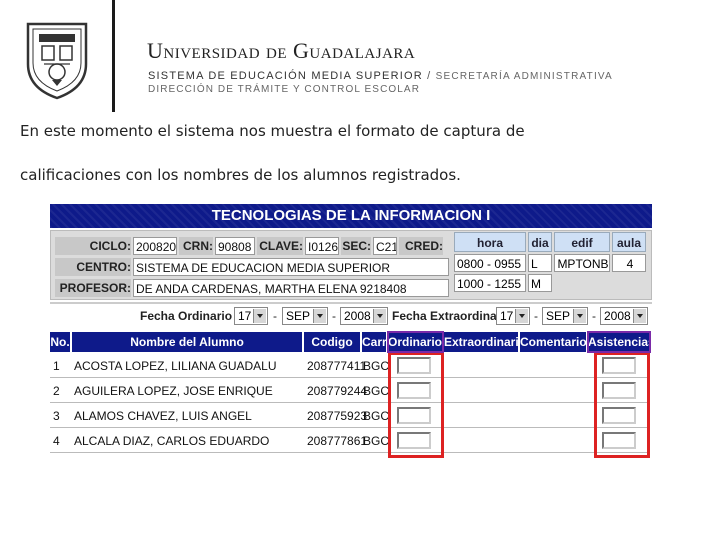 The width and height of the screenshot is (728, 546). Describe the element at coordinates (337, 391) in the screenshot. I see `student-code: 208779244` at that location.